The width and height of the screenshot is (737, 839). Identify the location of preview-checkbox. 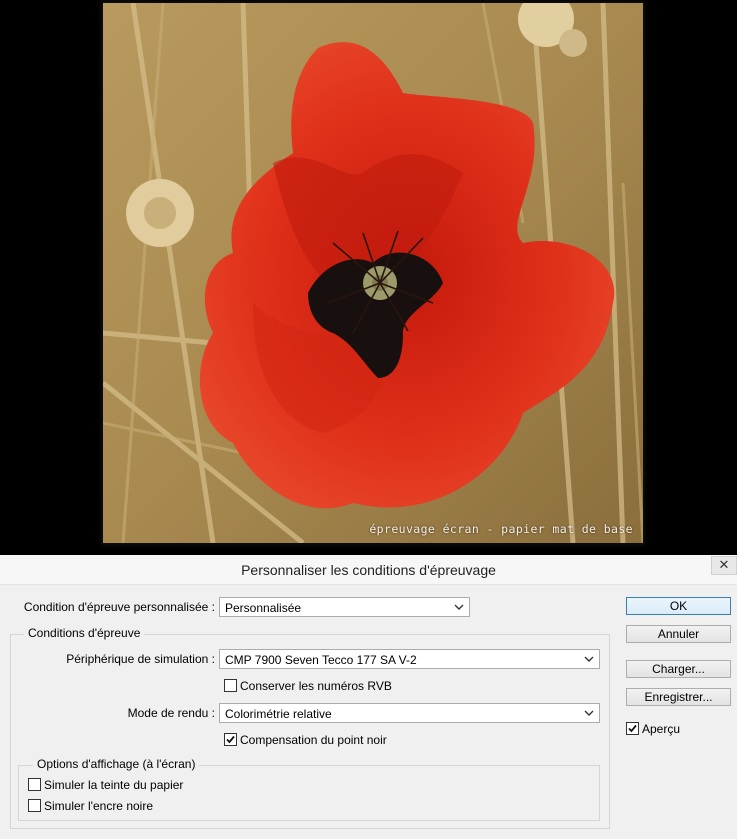
(632, 728).